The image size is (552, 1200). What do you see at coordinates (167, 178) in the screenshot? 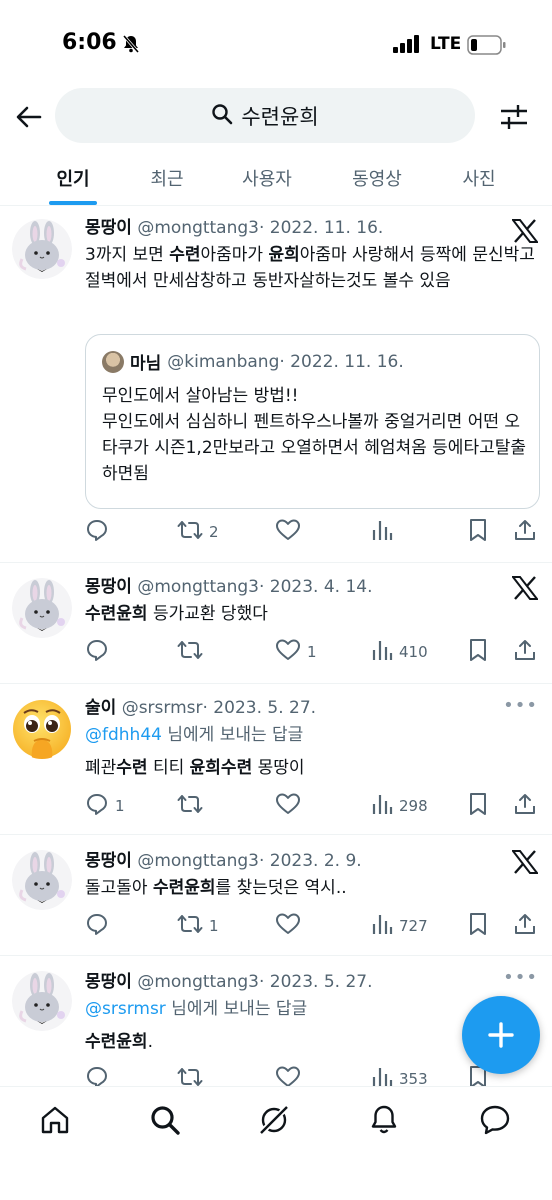
I see `tab-recent: 최근` at bounding box center [167, 178].